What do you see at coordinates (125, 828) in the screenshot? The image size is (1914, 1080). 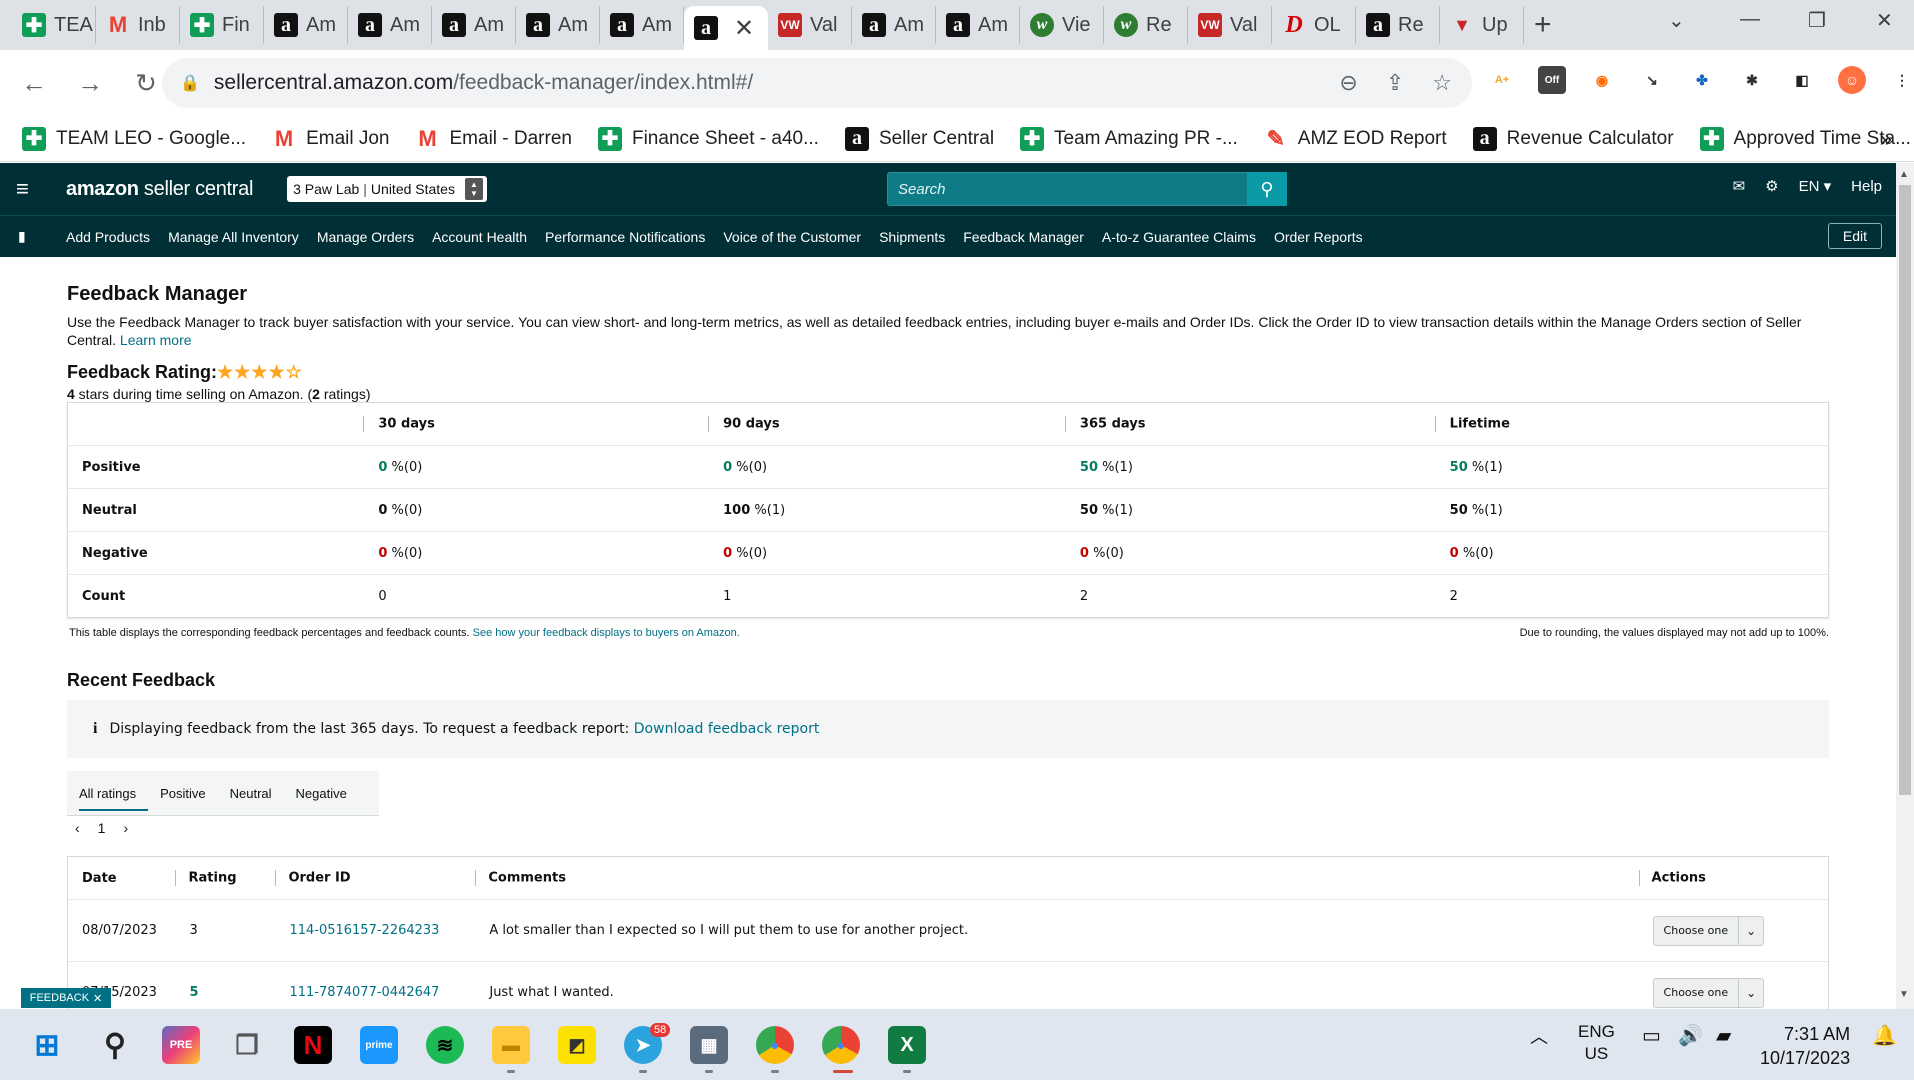 I see `next-page-icon: ›` at bounding box center [125, 828].